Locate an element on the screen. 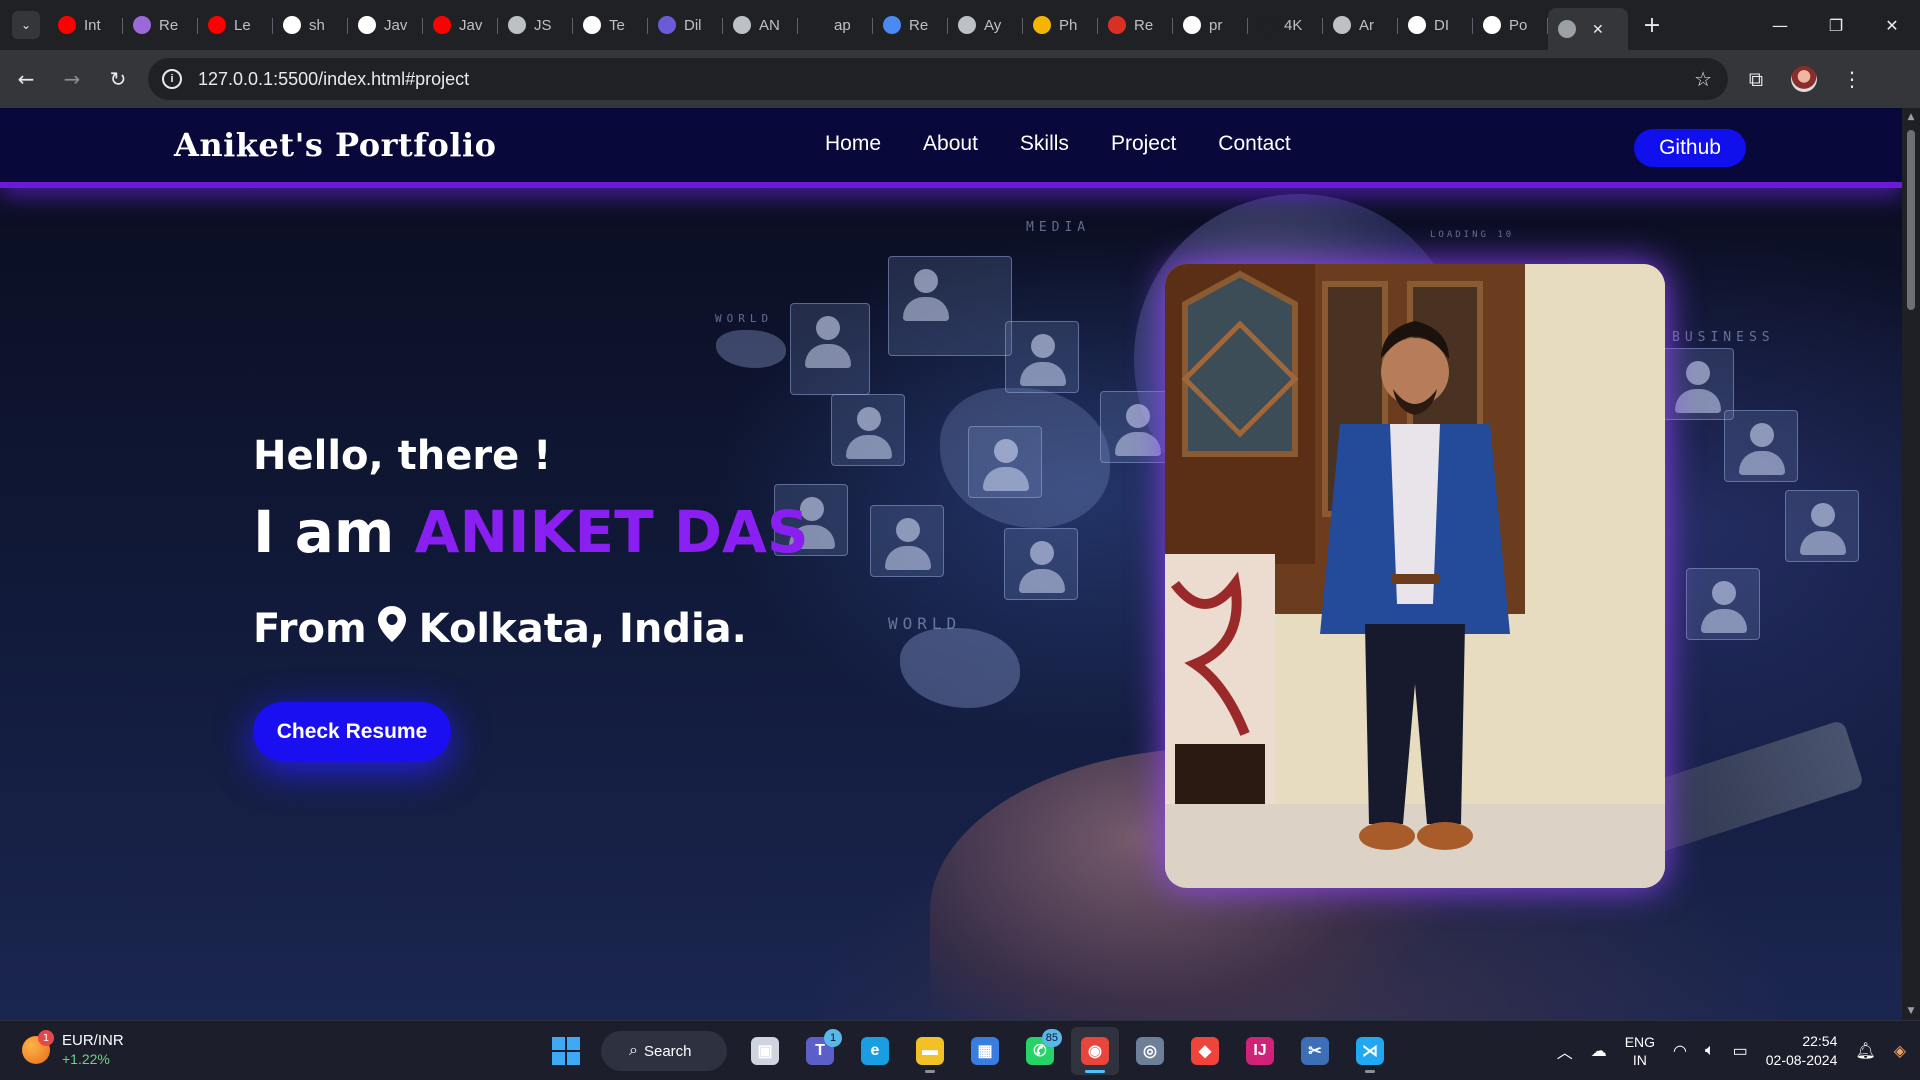 Image resolution: width=1920 pixels, height=1080 pixels. restore-button: ❐ is located at coordinates (1836, 25).